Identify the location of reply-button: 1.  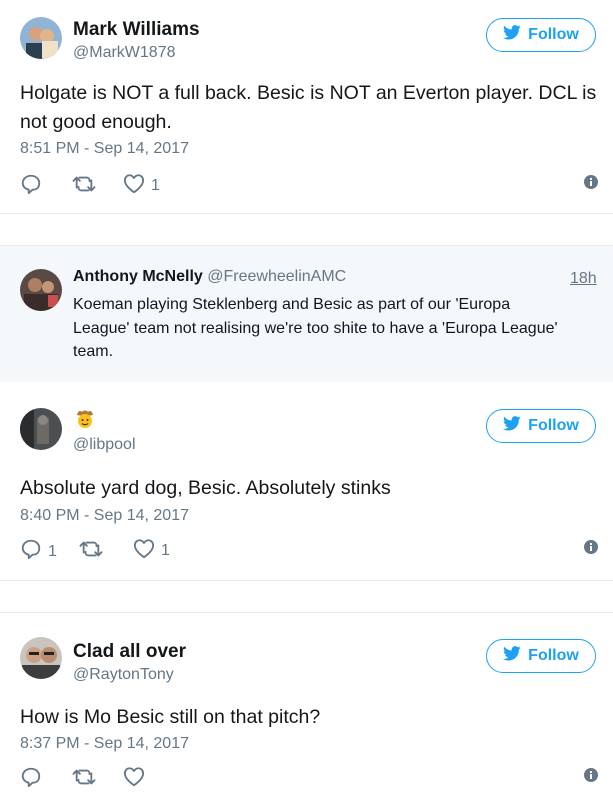
(38, 551).